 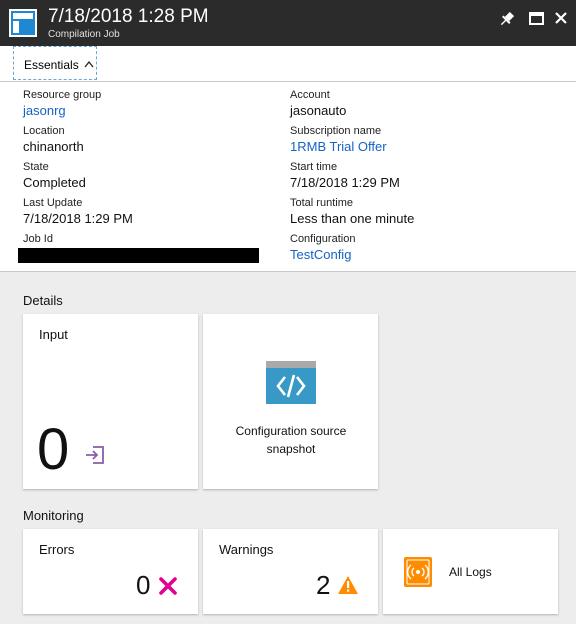 What do you see at coordinates (318, 110) in the screenshot?
I see `account-value: jasonauto` at bounding box center [318, 110].